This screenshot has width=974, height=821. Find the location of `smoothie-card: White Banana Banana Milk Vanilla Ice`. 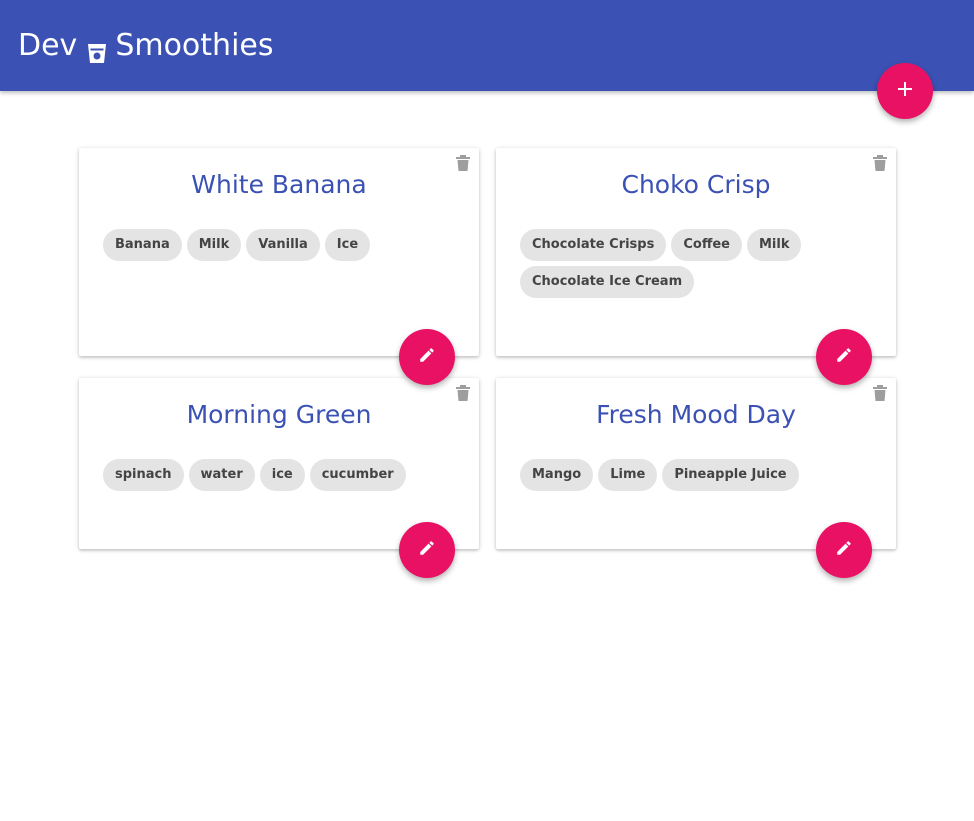

smoothie-card: White Banana Banana Milk Vanilla Ice is located at coordinates (279, 252).